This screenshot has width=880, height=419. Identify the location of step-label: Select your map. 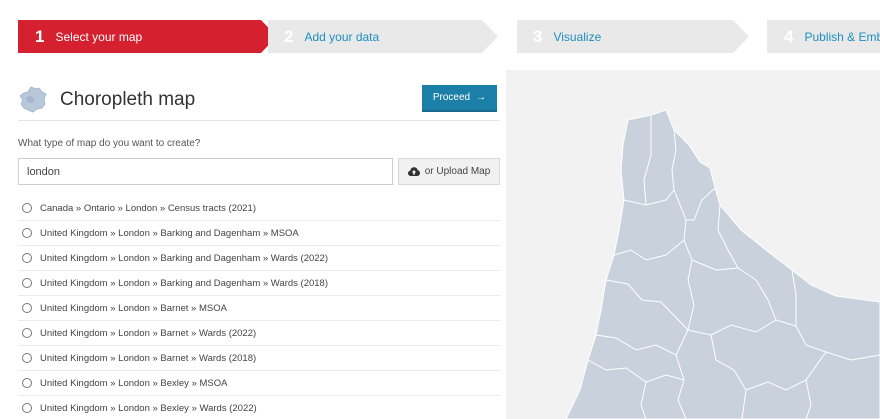
(99, 36).